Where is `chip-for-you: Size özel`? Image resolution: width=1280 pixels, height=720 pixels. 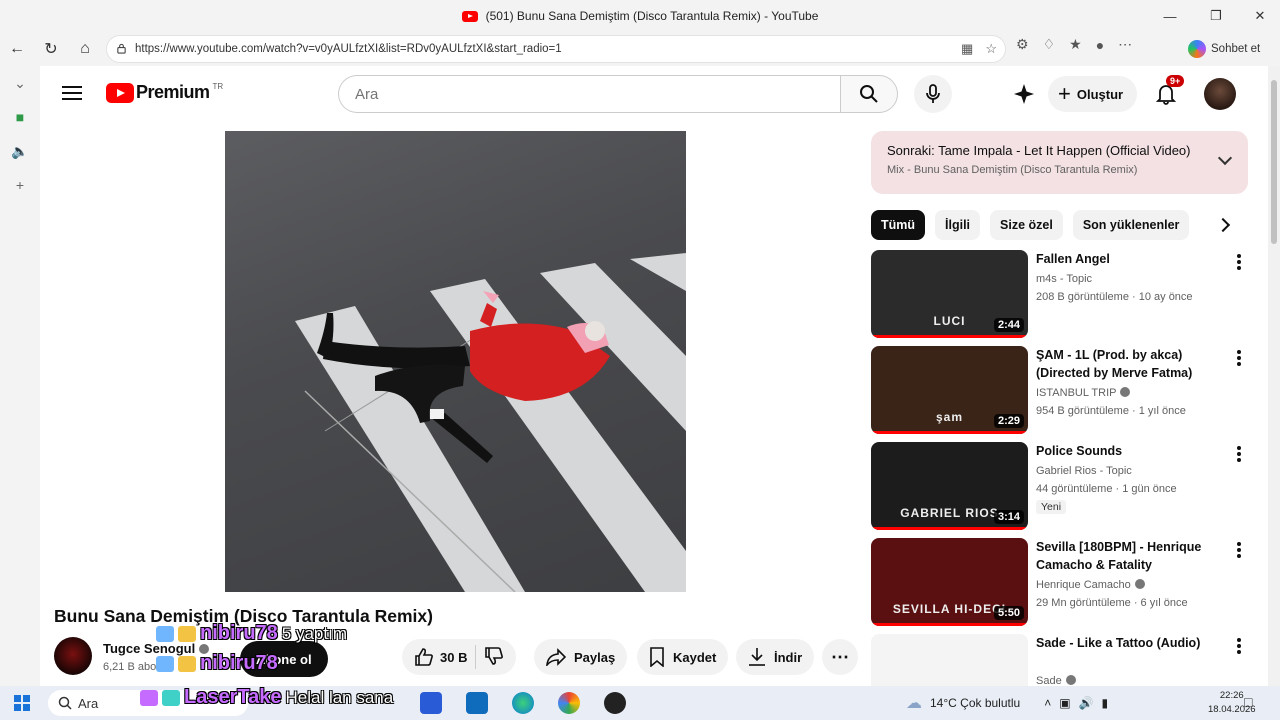 chip-for-you: Size özel is located at coordinates (1026, 225).